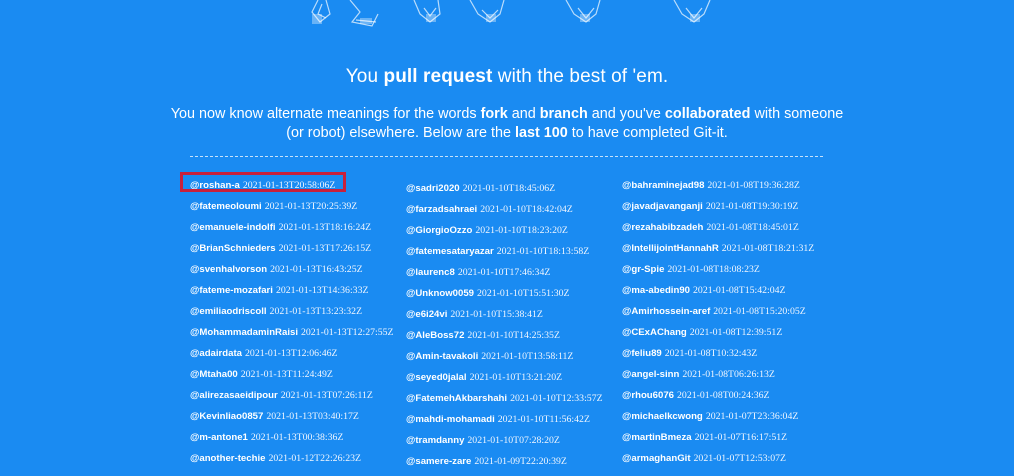 The image size is (1014, 476). Describe the element at coordinates (728, 374) in the screenshot. I see `completion-timestamp: 2021-01-08T06:26:13Z` at that location.